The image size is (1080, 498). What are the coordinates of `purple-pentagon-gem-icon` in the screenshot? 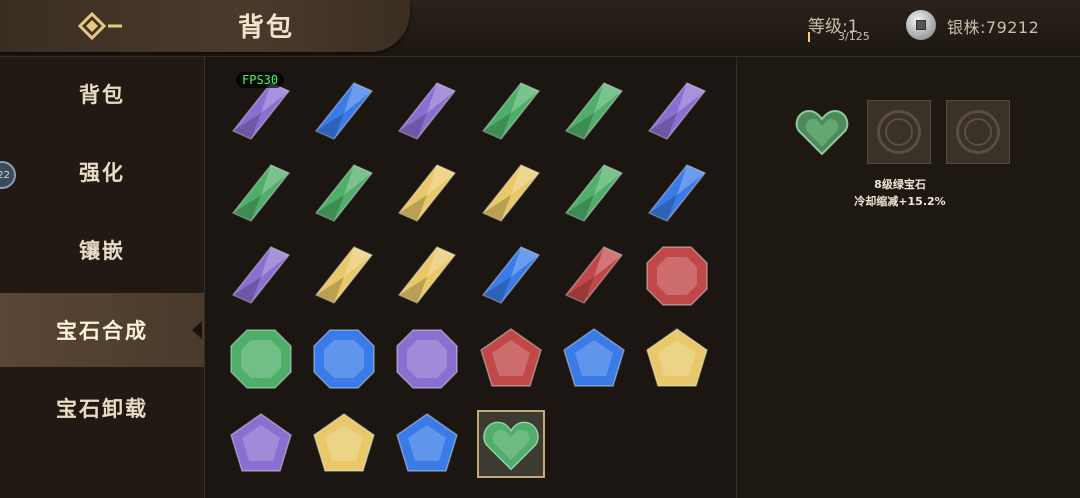 It's located at (261, 442).